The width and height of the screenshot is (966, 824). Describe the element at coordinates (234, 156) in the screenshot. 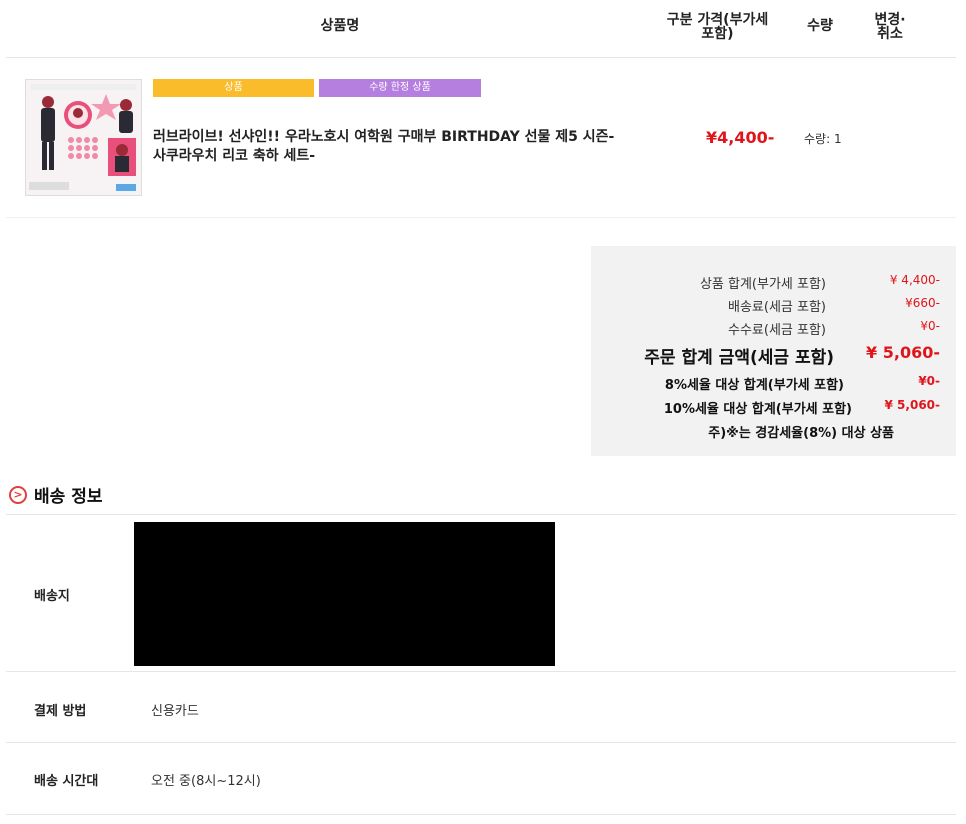

I see `product-title-line2: 사쿠라우치 리코 축하 세트-` at that location.